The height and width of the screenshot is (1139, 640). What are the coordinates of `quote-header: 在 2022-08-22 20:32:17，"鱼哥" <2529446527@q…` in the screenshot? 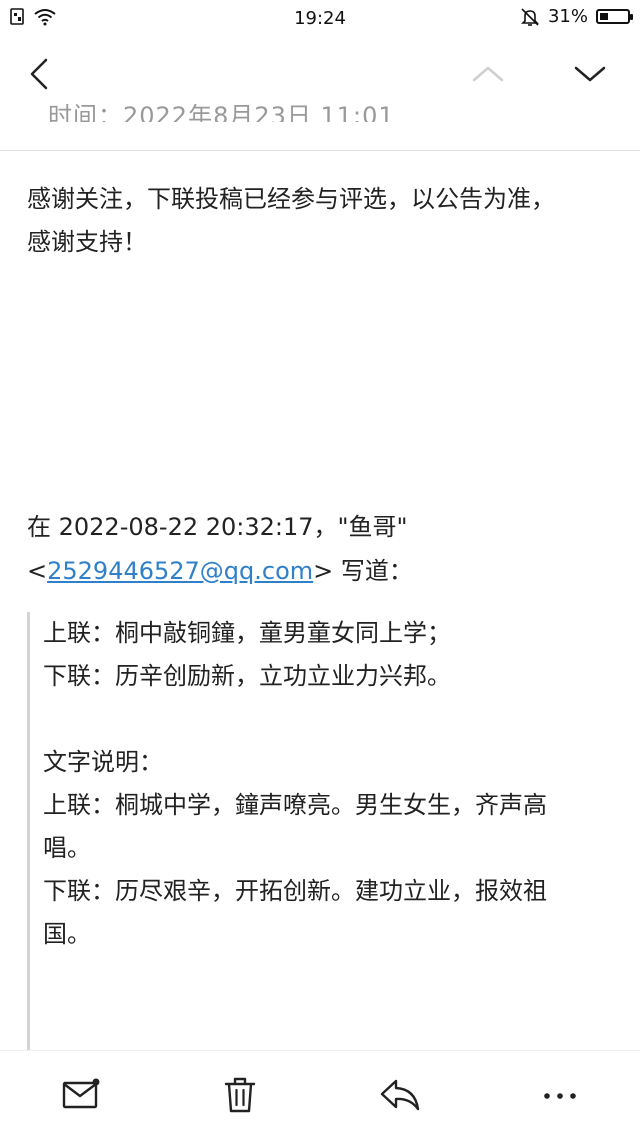 It's located at (322, 549).